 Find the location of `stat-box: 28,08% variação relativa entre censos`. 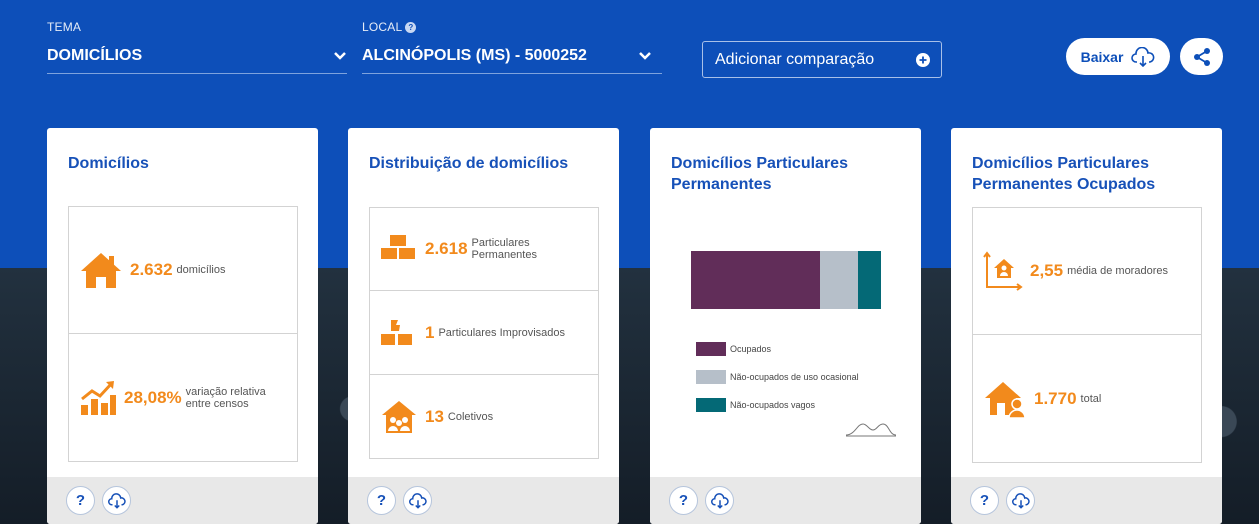

stat-box: 28,08% variação relativa entre censos is located at coordinates (183, 398).